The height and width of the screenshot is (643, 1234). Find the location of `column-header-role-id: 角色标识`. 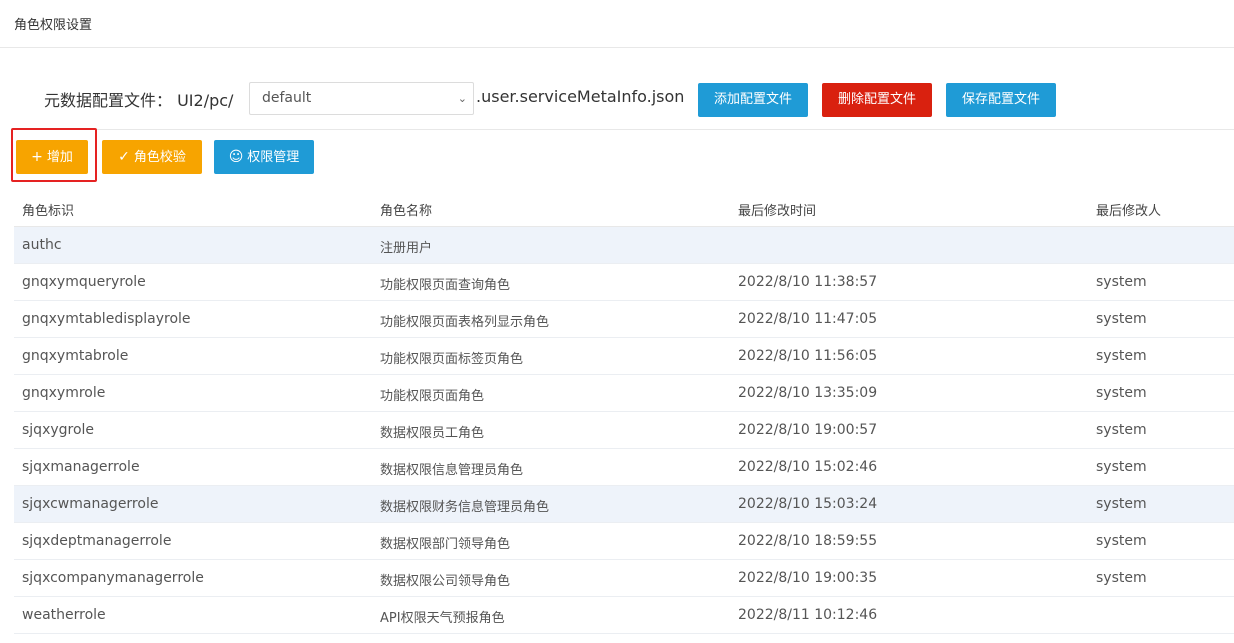

column-header-role-id: 角色标识 is located at coordinates (48, 209).